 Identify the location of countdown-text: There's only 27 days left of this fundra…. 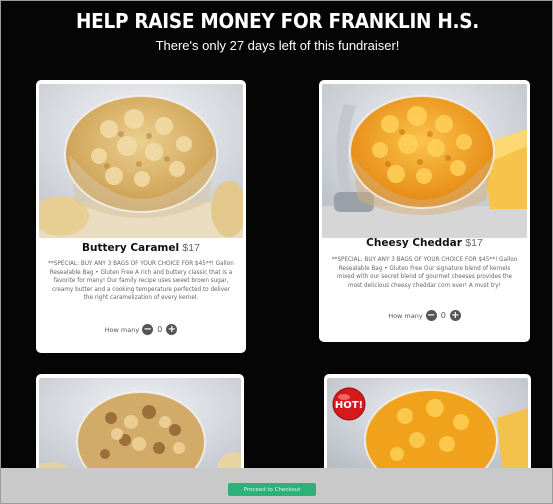
(277, 45).